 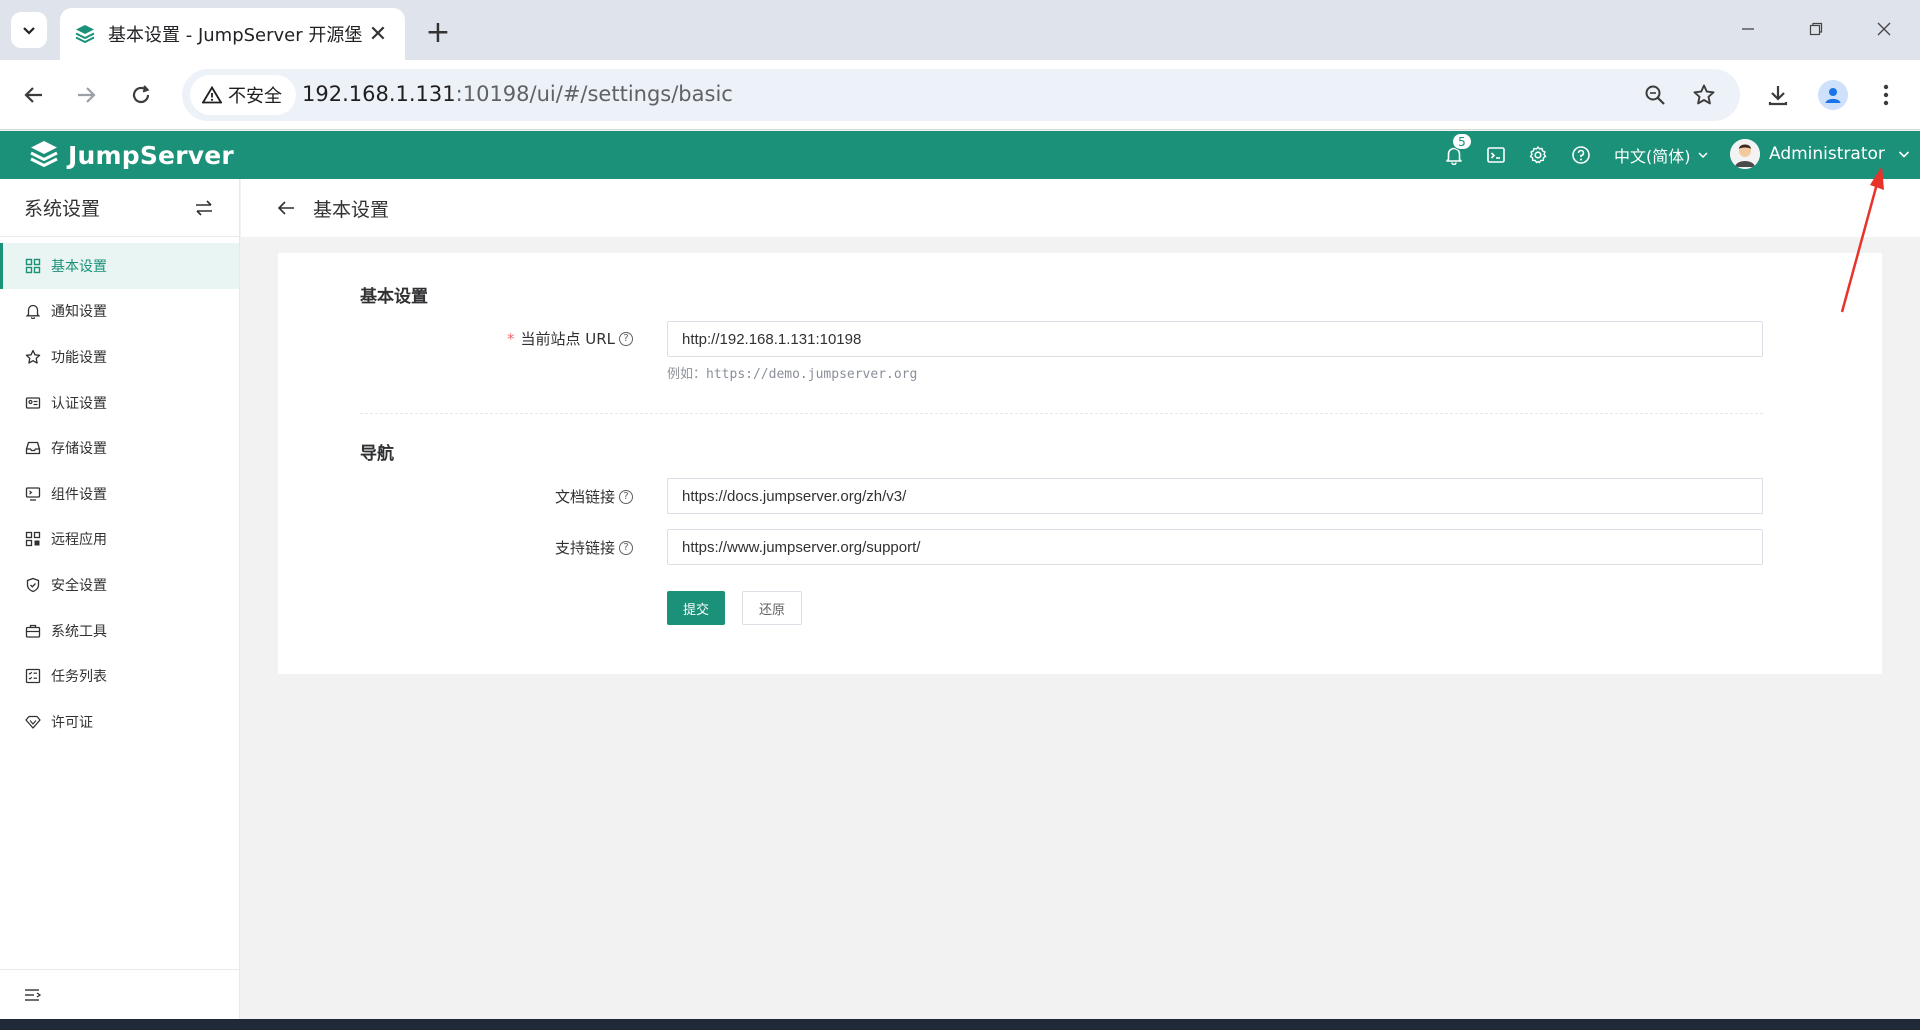 I want to click on sidebar-item-label: 系统工具, so click(x=79, y=631).